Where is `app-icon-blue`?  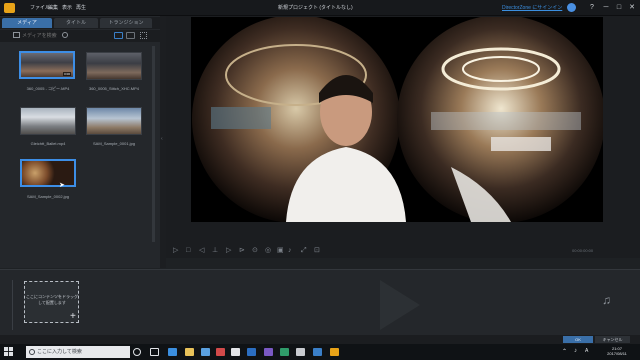 app-icon-blue is located at coordinates (251, 352).